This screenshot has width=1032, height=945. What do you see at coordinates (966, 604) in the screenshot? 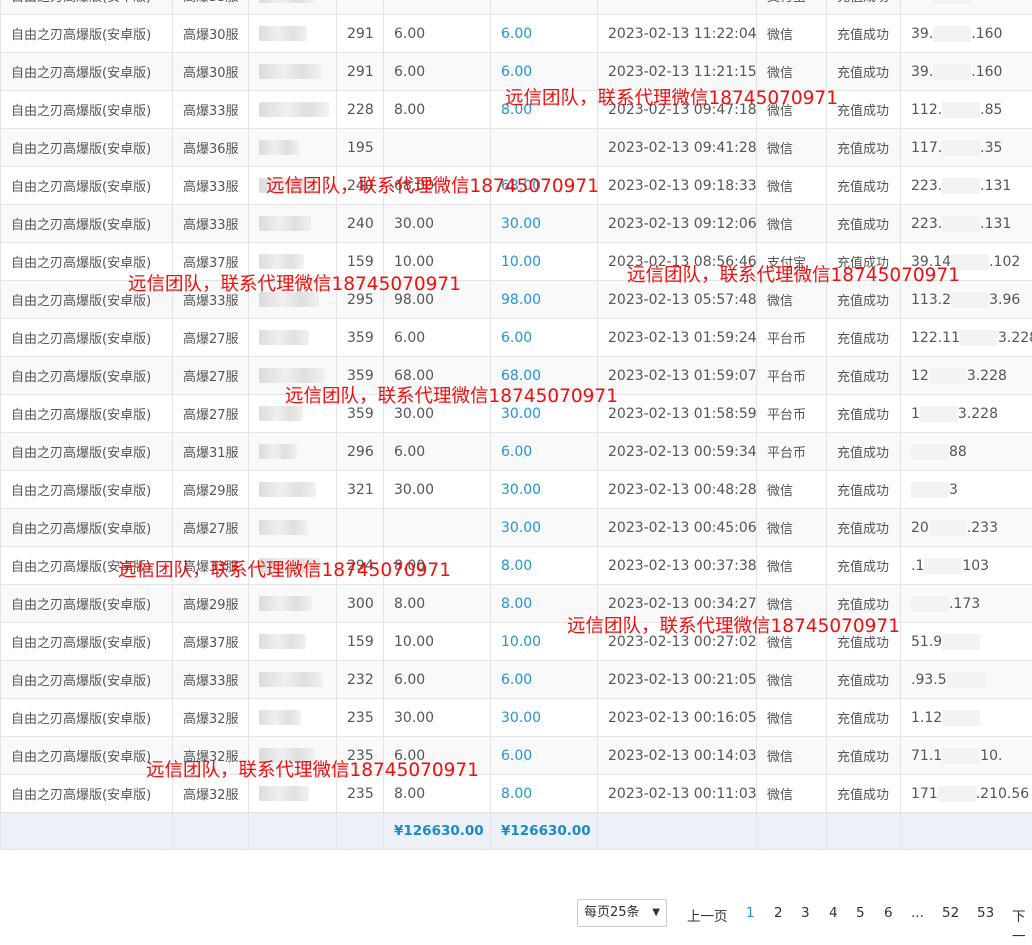
I see `ip-cell: .173` at bounding box center [966, 604].